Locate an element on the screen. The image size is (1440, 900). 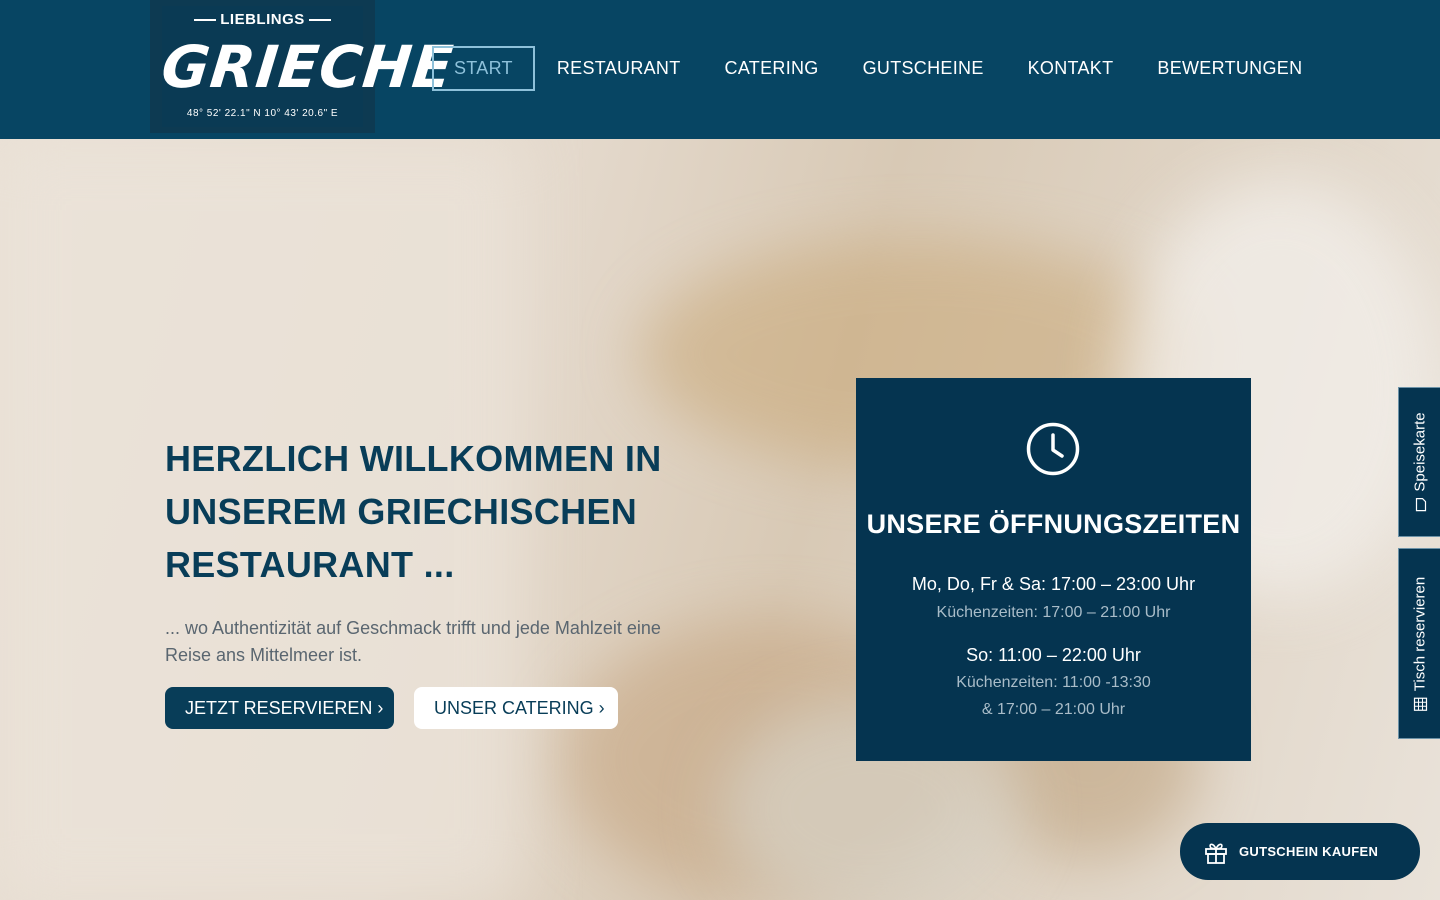
nav-bewertungen: BEWERTUNGEN is located at coordinates (1229, 68).